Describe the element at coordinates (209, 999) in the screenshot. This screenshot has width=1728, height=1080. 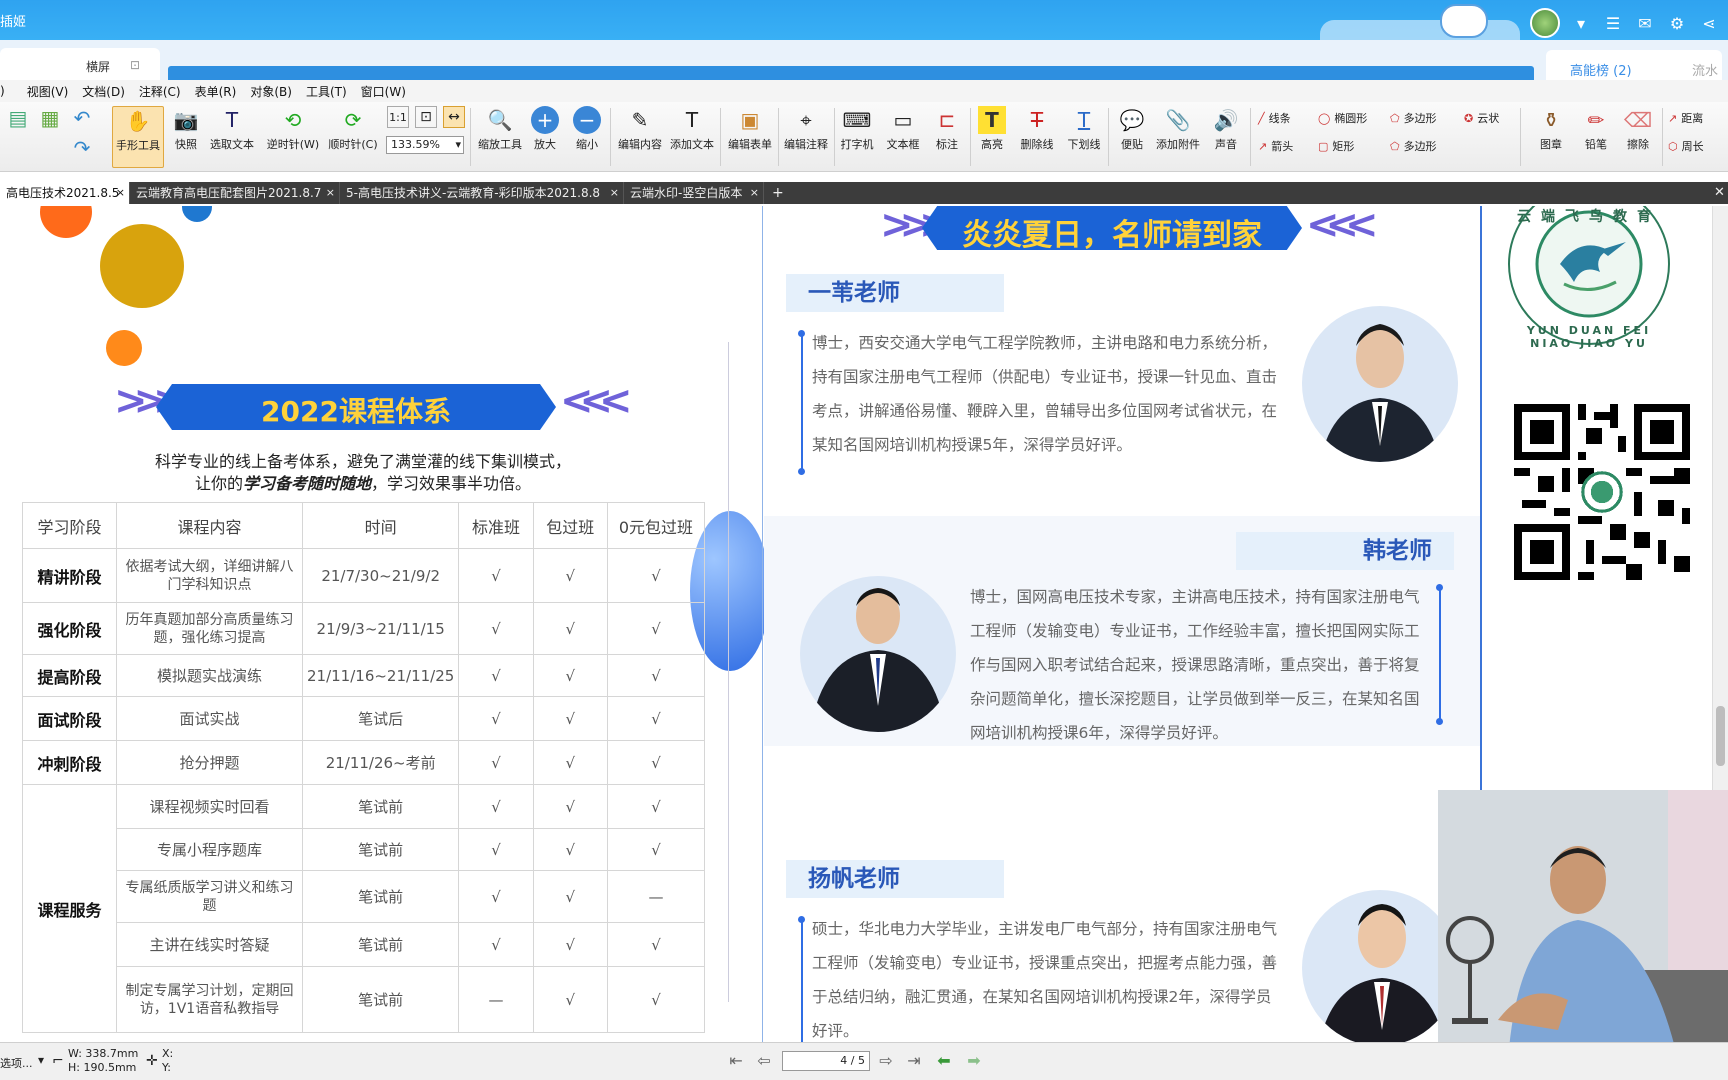
I see `content-cell: 制定专属学习计划，定期回访，1V1语音私教指导` at that location.